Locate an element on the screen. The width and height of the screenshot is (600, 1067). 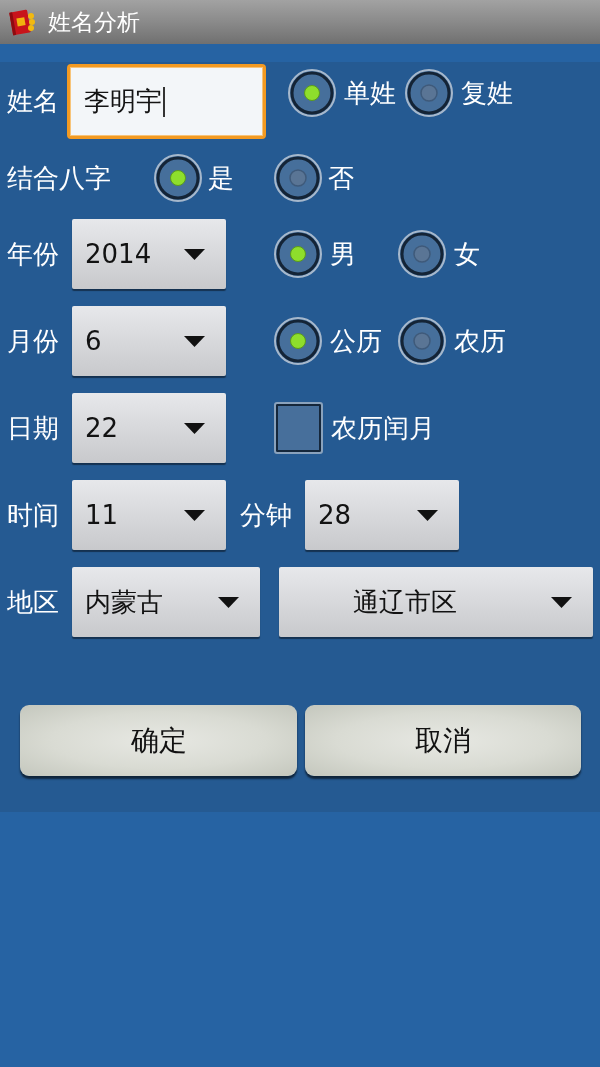
field-label: 月份 is located at coordinates (33, 341).